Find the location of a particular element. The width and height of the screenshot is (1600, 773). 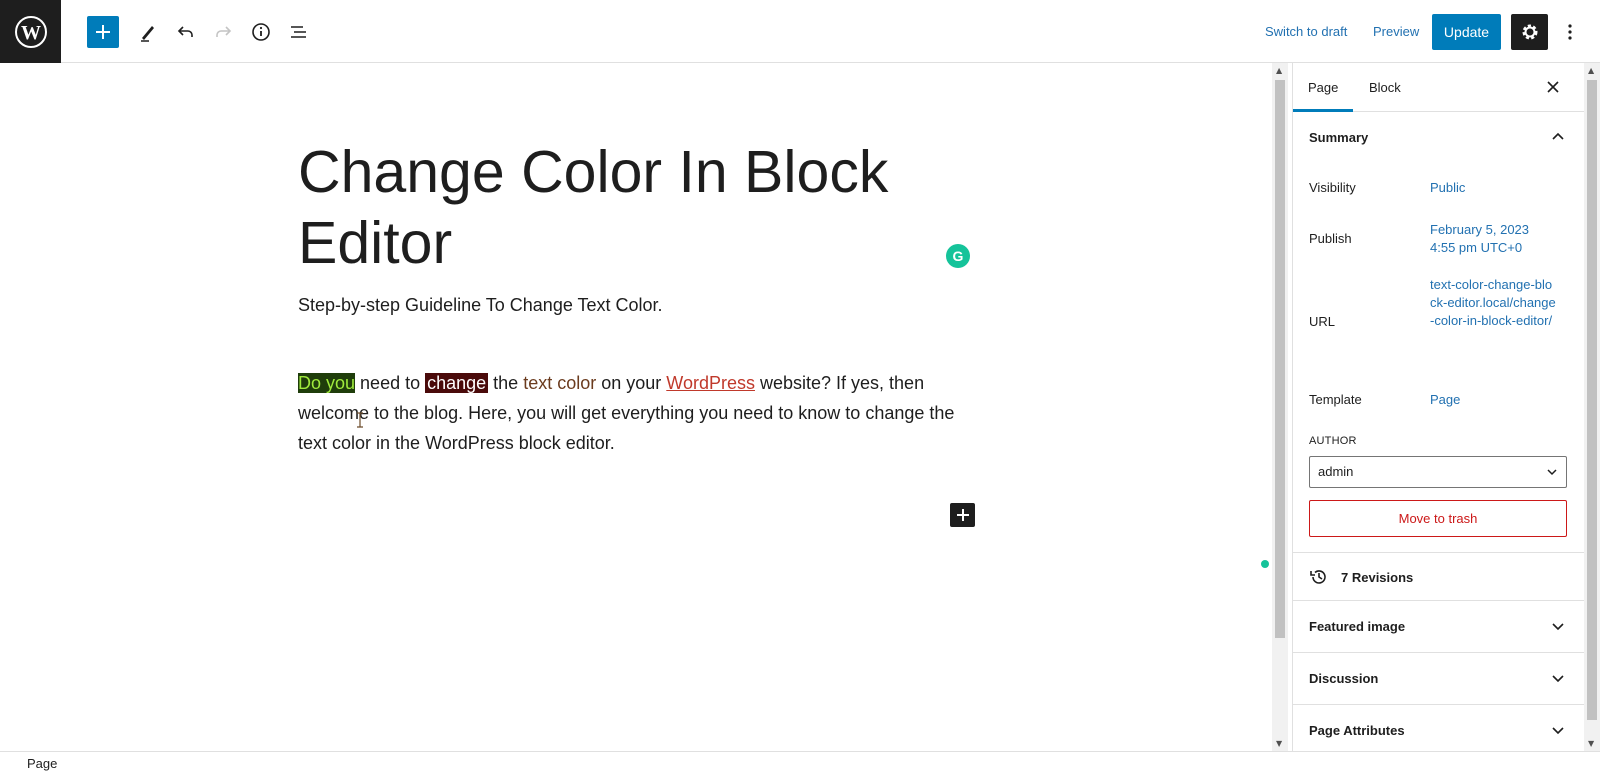

block-breadcrumb-bar: Page is located at coordinates (800, 762).